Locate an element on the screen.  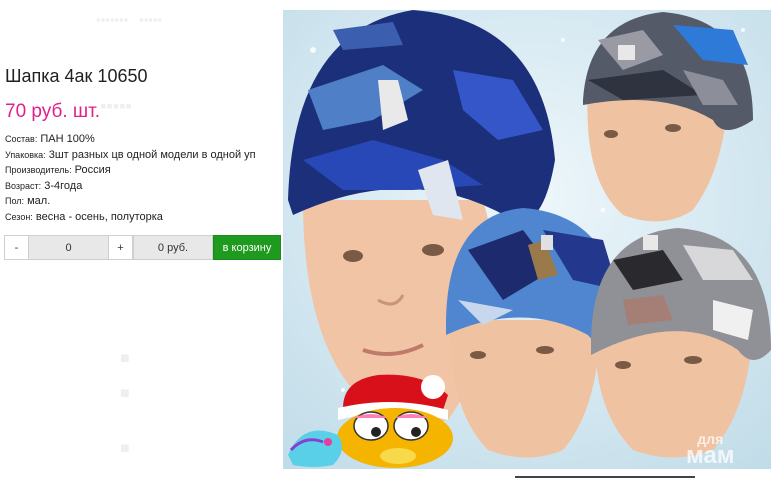
buy-controls: - 0 + 0 руб. в корзину is located at coordinates (142, 247).